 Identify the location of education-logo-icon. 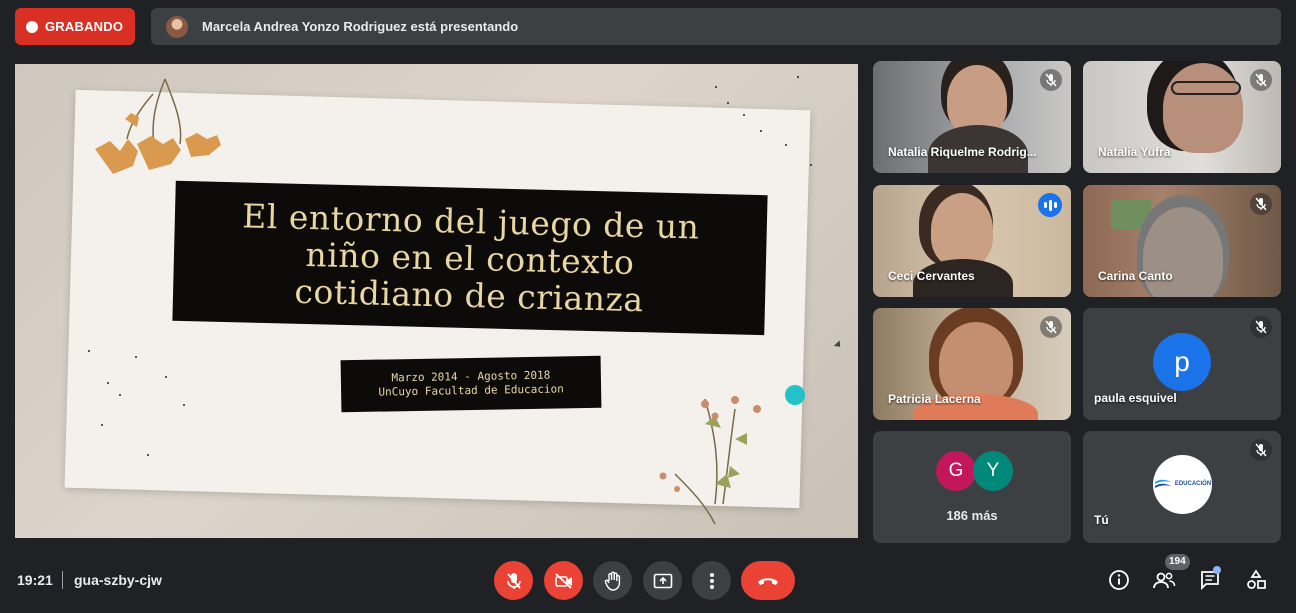
(1162, 483).